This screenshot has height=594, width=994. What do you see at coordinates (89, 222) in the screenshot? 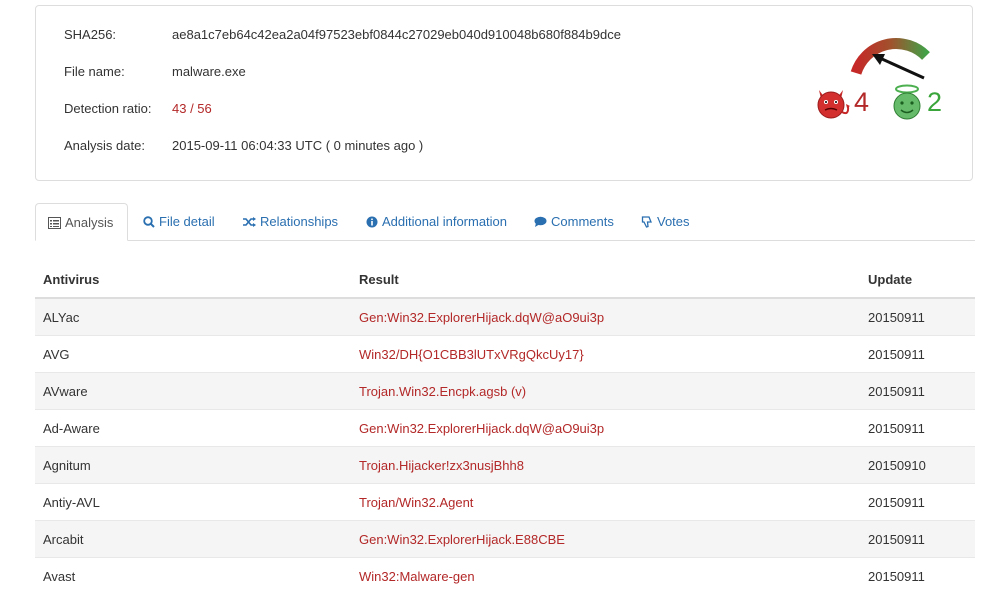
I see `tab-analysis-label: Analysis` at bounding box center [89, 222].